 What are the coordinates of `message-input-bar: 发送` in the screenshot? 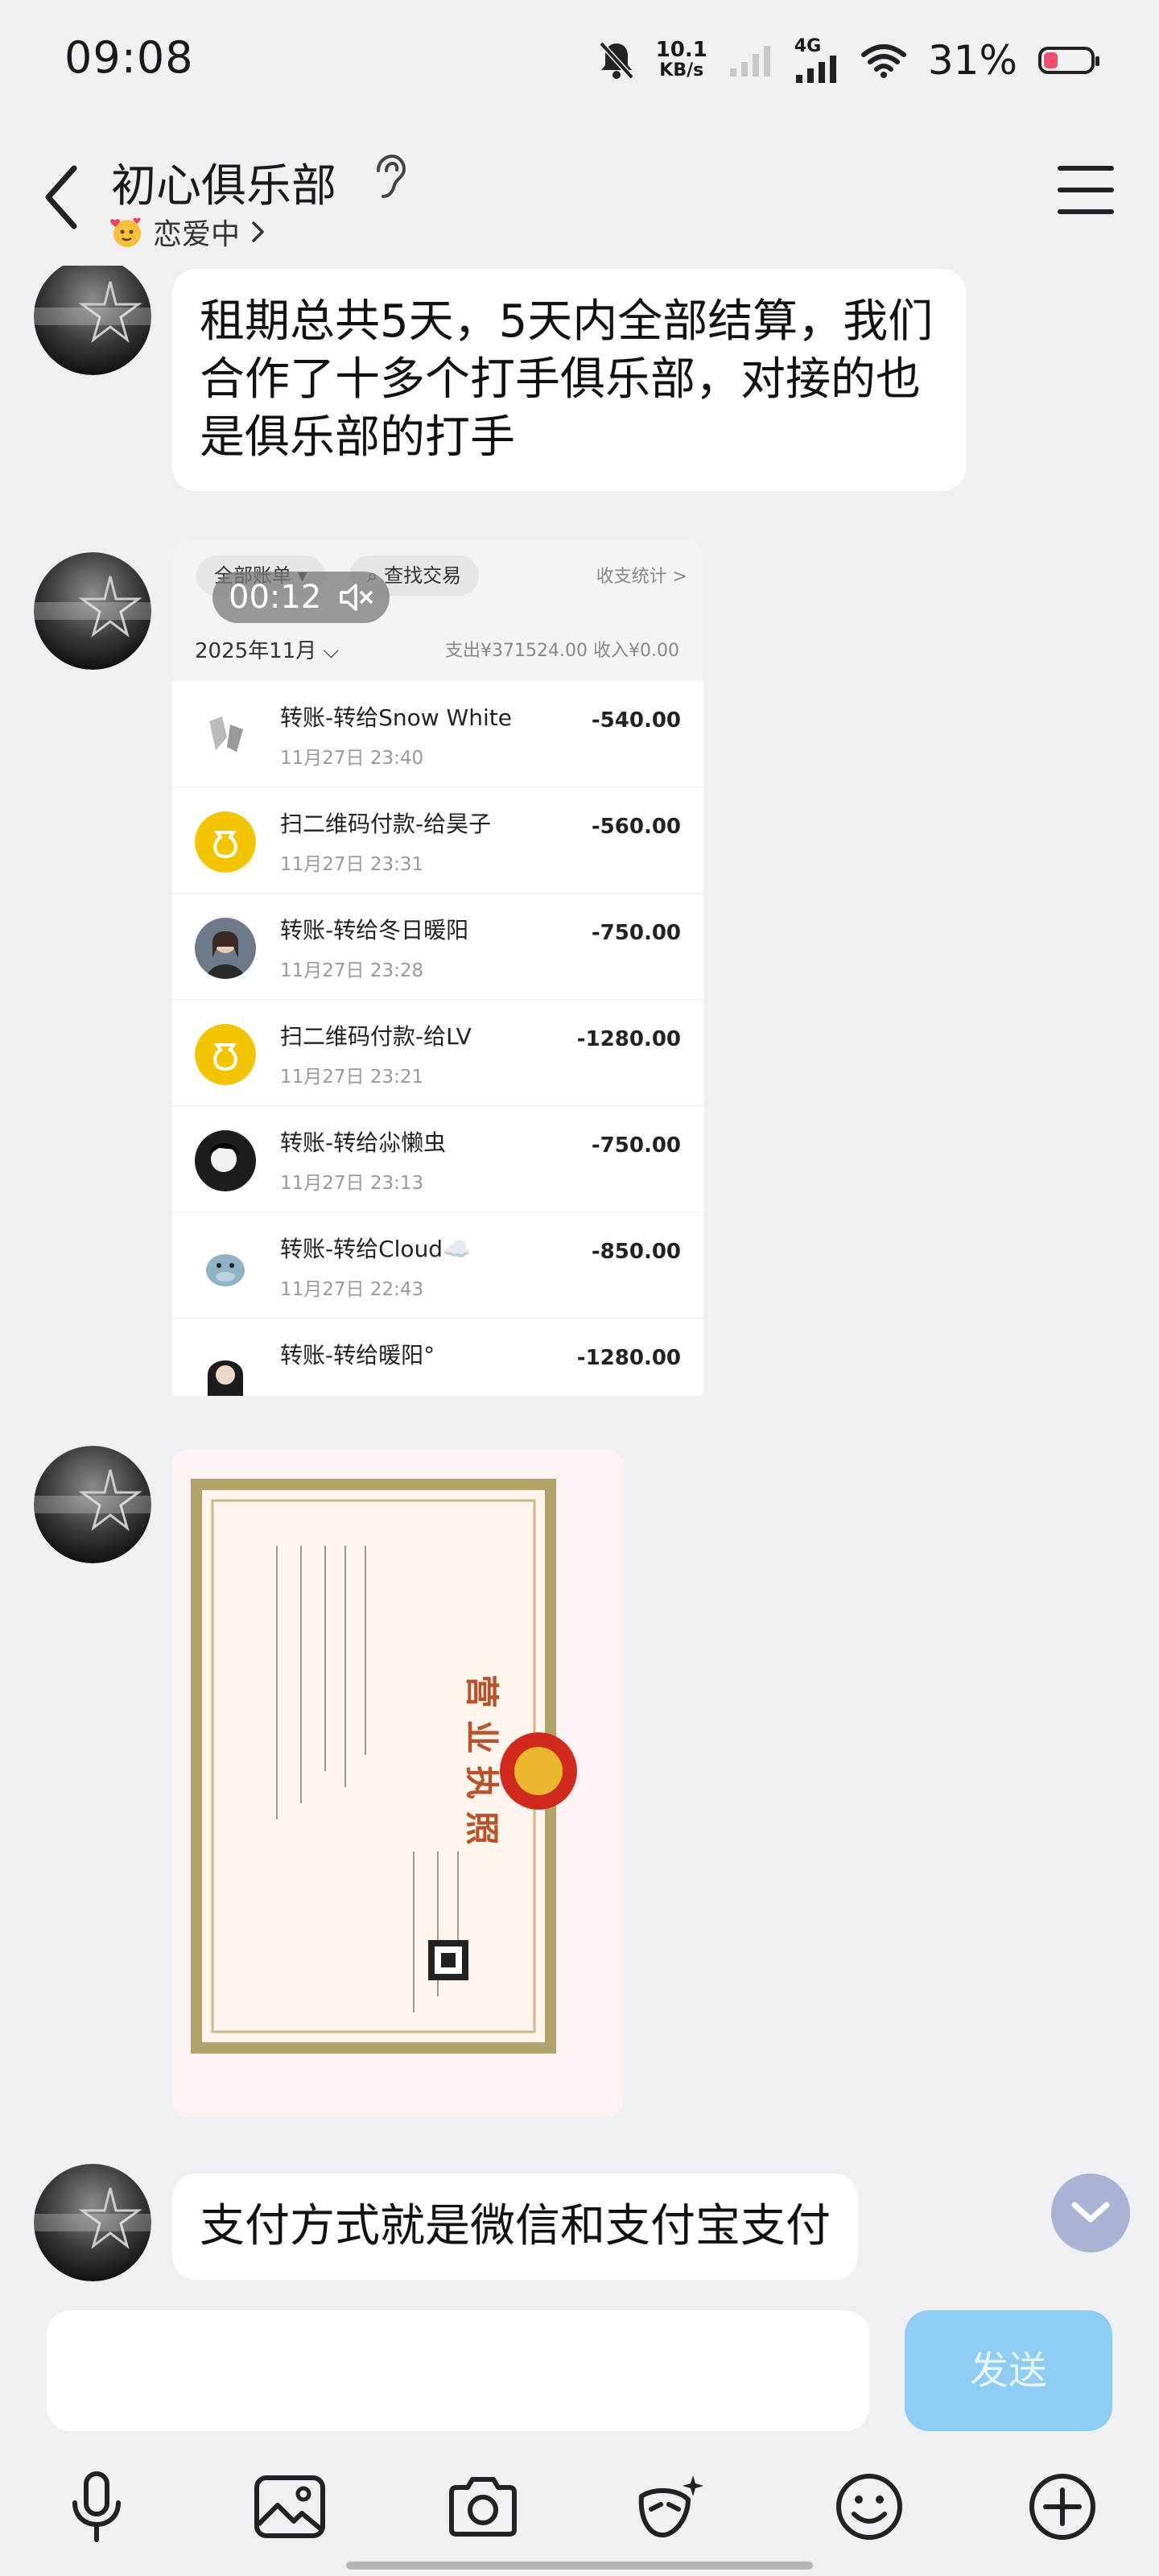 It's located at (579, 2374).